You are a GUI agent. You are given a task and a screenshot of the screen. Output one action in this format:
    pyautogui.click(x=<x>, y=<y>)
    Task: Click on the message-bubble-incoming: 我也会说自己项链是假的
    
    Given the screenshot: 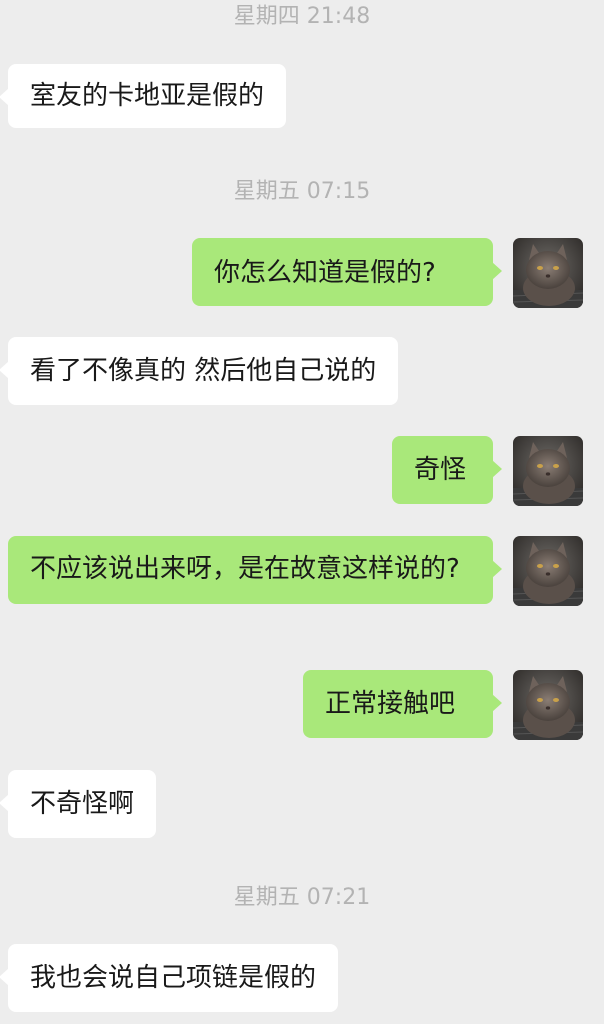 What is the action you would take?
    pyautogui.click(x=169, y=978)
    